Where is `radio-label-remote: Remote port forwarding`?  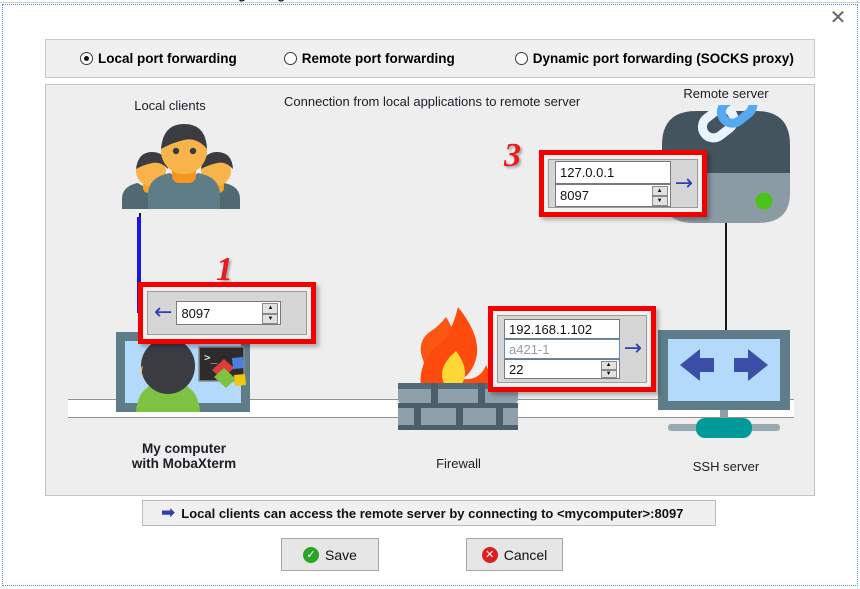 radio-label-remote: Remote port forwarding is located at coordinates (378, 58).